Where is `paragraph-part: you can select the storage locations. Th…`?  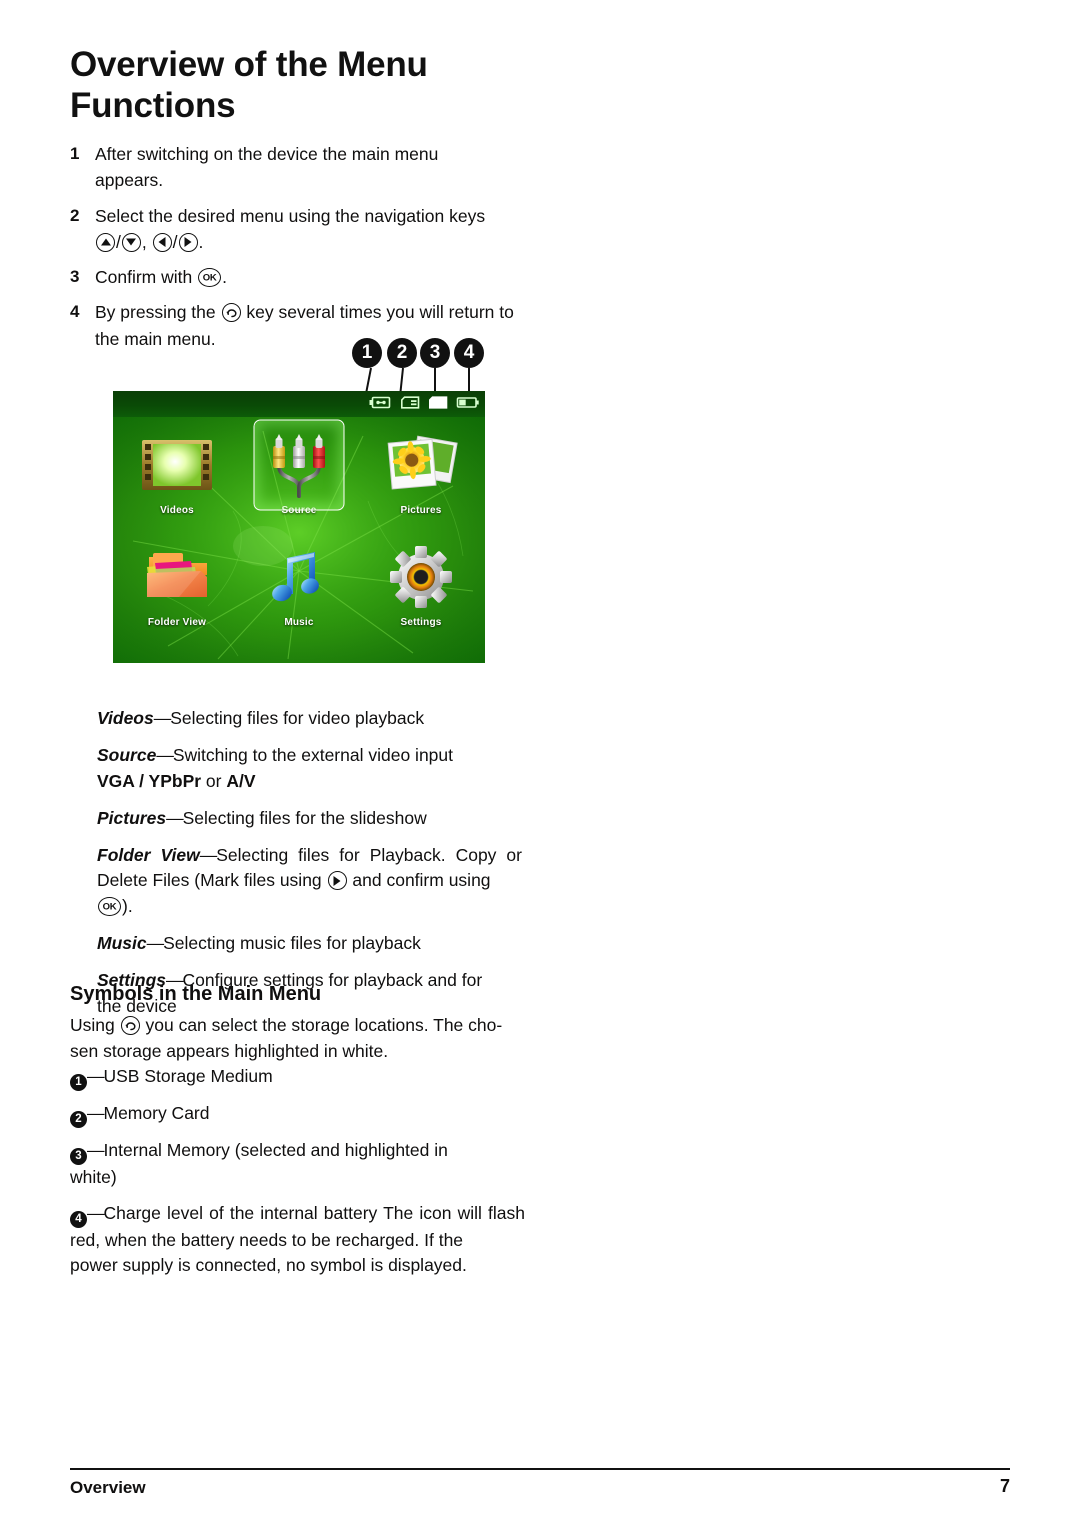
paragraph-part: you can select the storage locations. Th… is located at coordinates (324, 1025).